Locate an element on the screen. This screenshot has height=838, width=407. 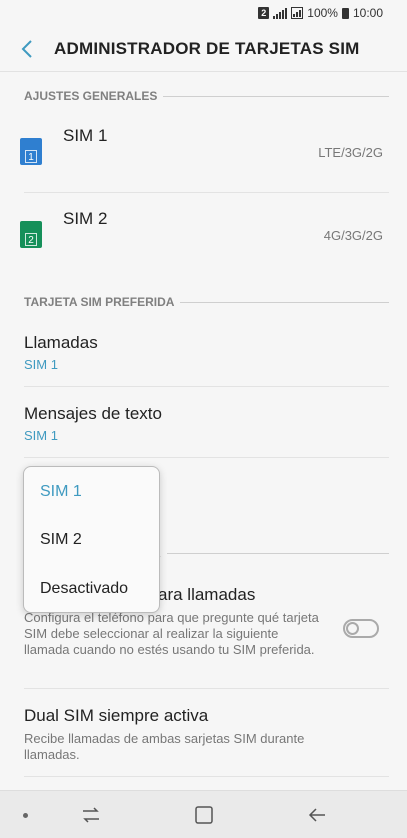
status-bar: 2 100% 10:00 is located at coordinates (203, 13).